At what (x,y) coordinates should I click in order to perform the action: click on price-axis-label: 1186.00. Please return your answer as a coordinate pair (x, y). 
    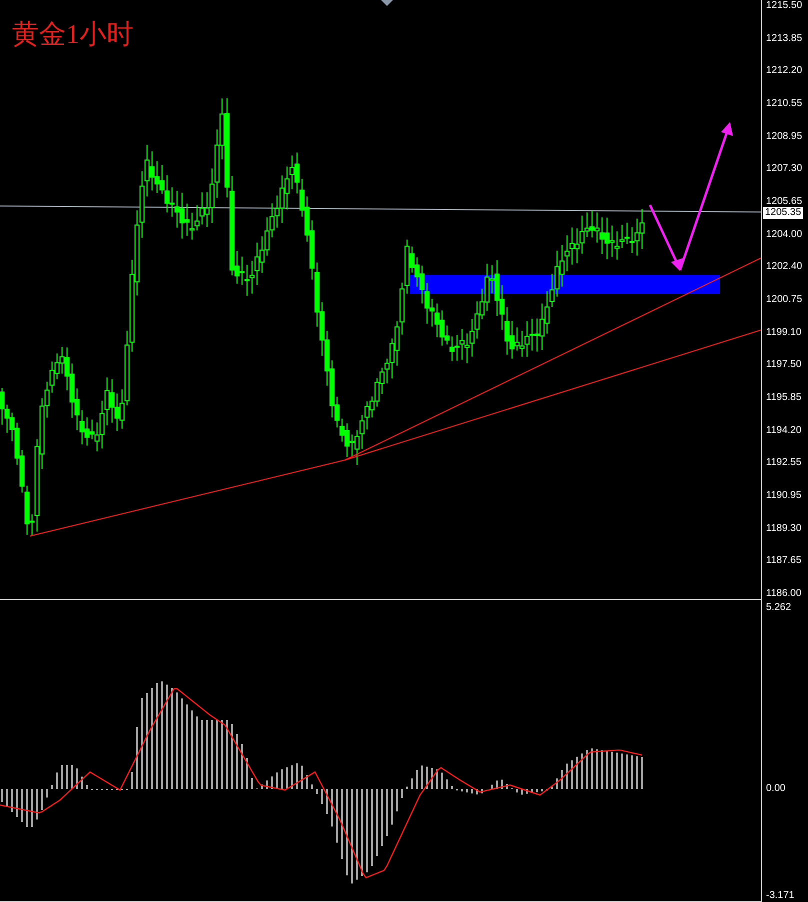
    Looking at the image, I should click on (784, 594).